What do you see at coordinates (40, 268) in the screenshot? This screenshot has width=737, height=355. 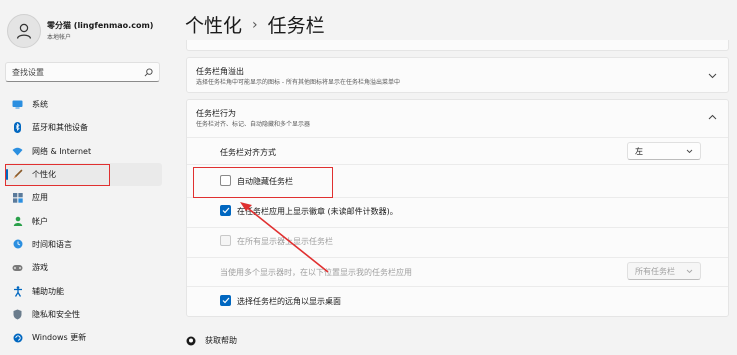 I see `sidebar-item-label: 游戏` at bounding box center [40, 268].